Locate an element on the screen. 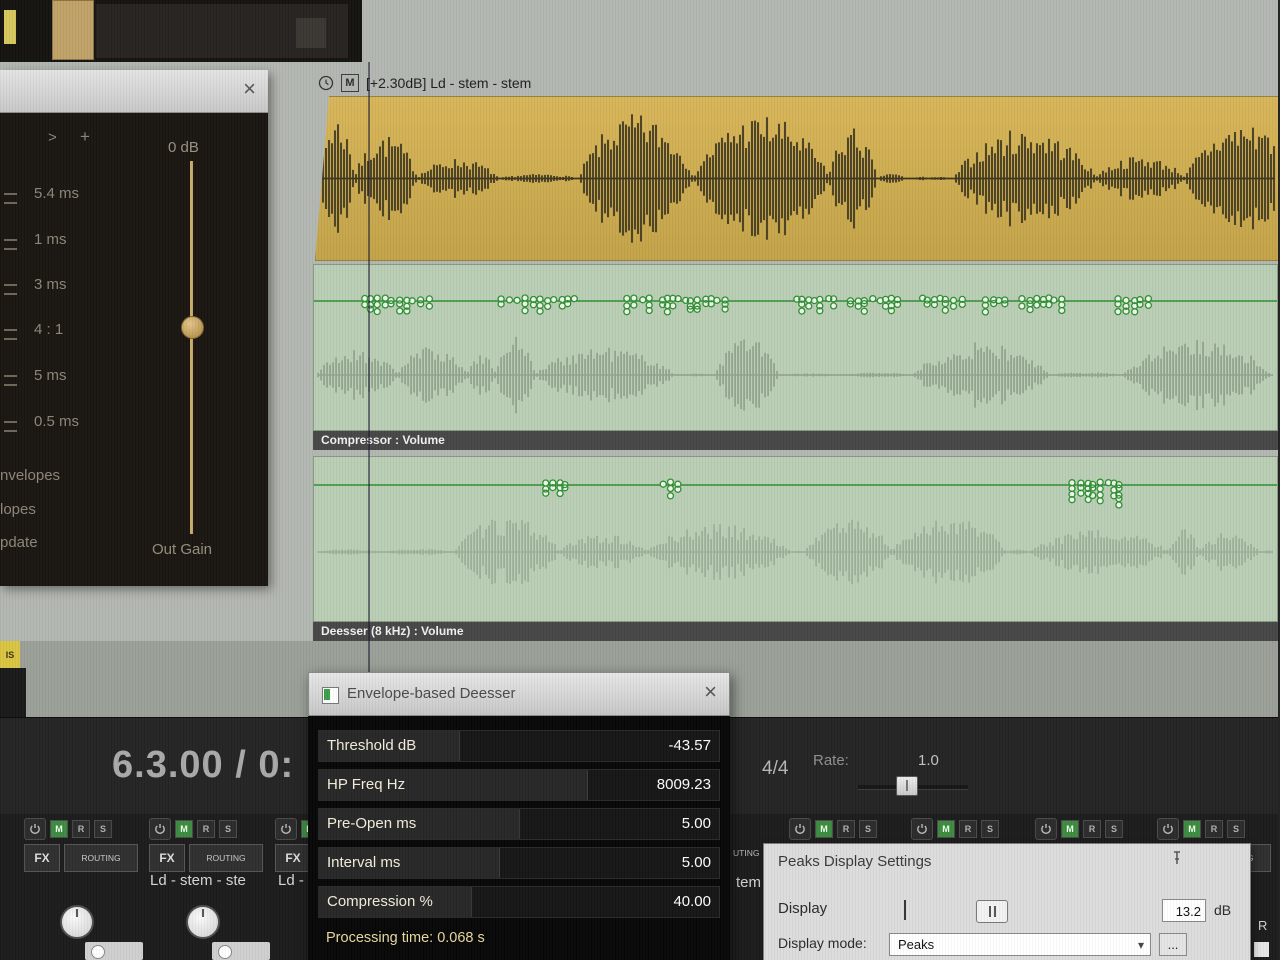 The width and height of the screenshot is (1280, 960). link-fragment: lopes is located at coordinates (18, 509).